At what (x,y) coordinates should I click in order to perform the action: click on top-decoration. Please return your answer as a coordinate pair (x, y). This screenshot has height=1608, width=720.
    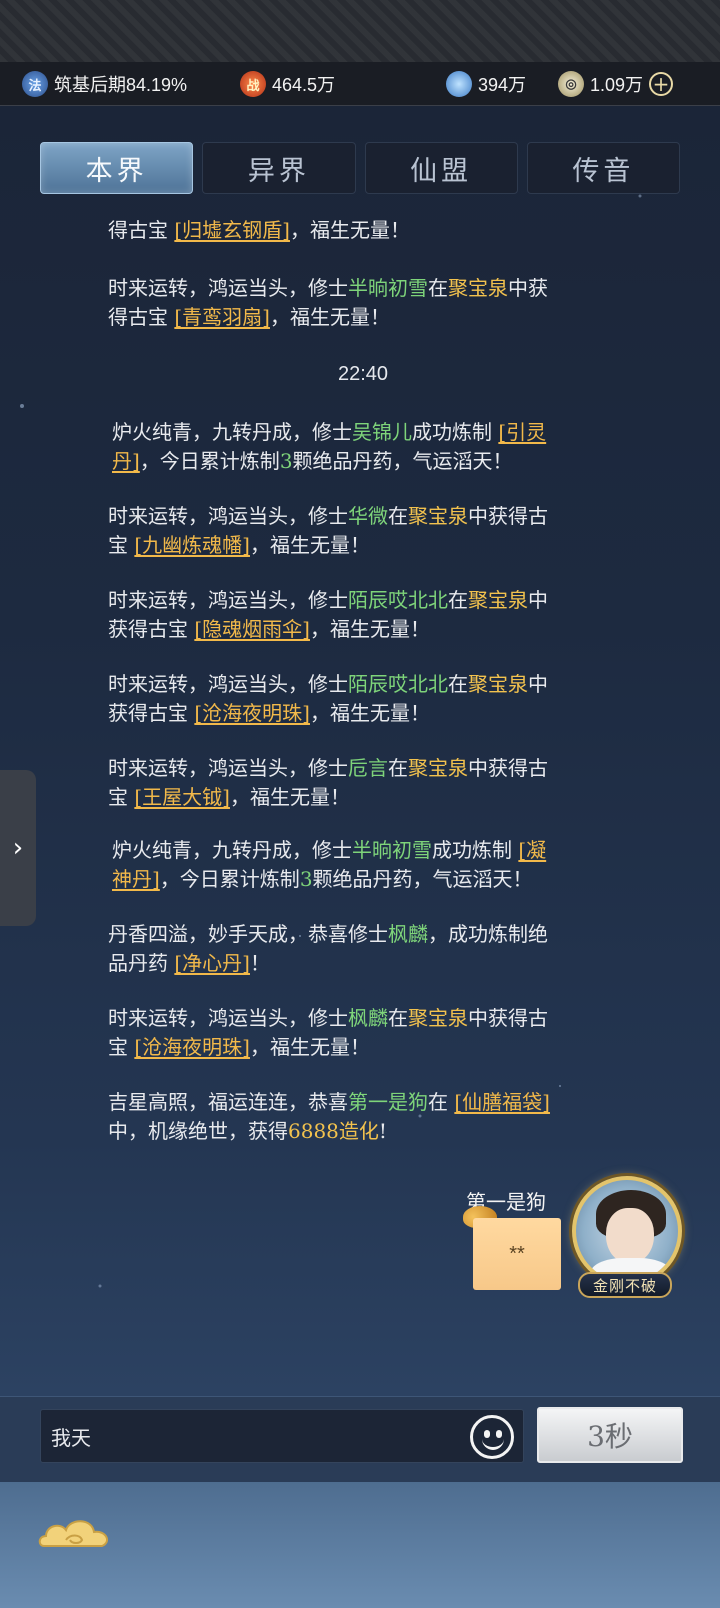
    Looking at the image, I should click on (360, 31).